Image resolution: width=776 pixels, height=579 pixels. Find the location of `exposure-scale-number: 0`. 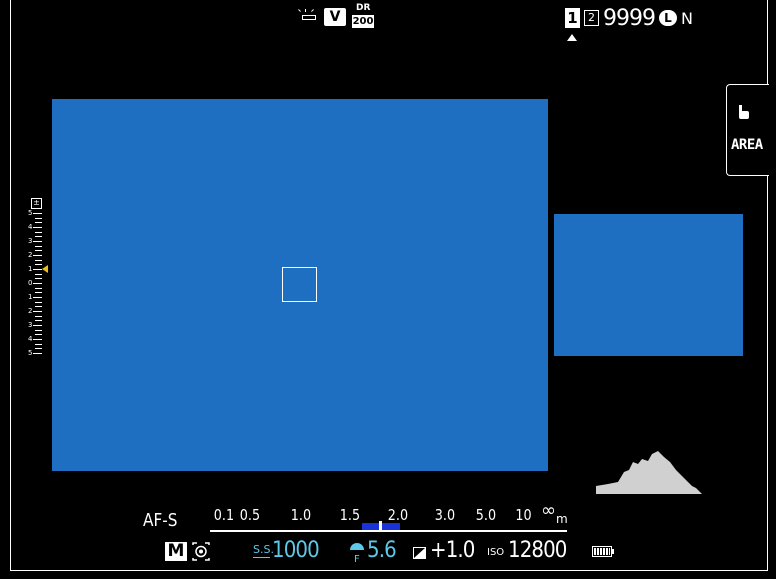

exposure-scale-number: 0 is located at coordinates (30, 283).